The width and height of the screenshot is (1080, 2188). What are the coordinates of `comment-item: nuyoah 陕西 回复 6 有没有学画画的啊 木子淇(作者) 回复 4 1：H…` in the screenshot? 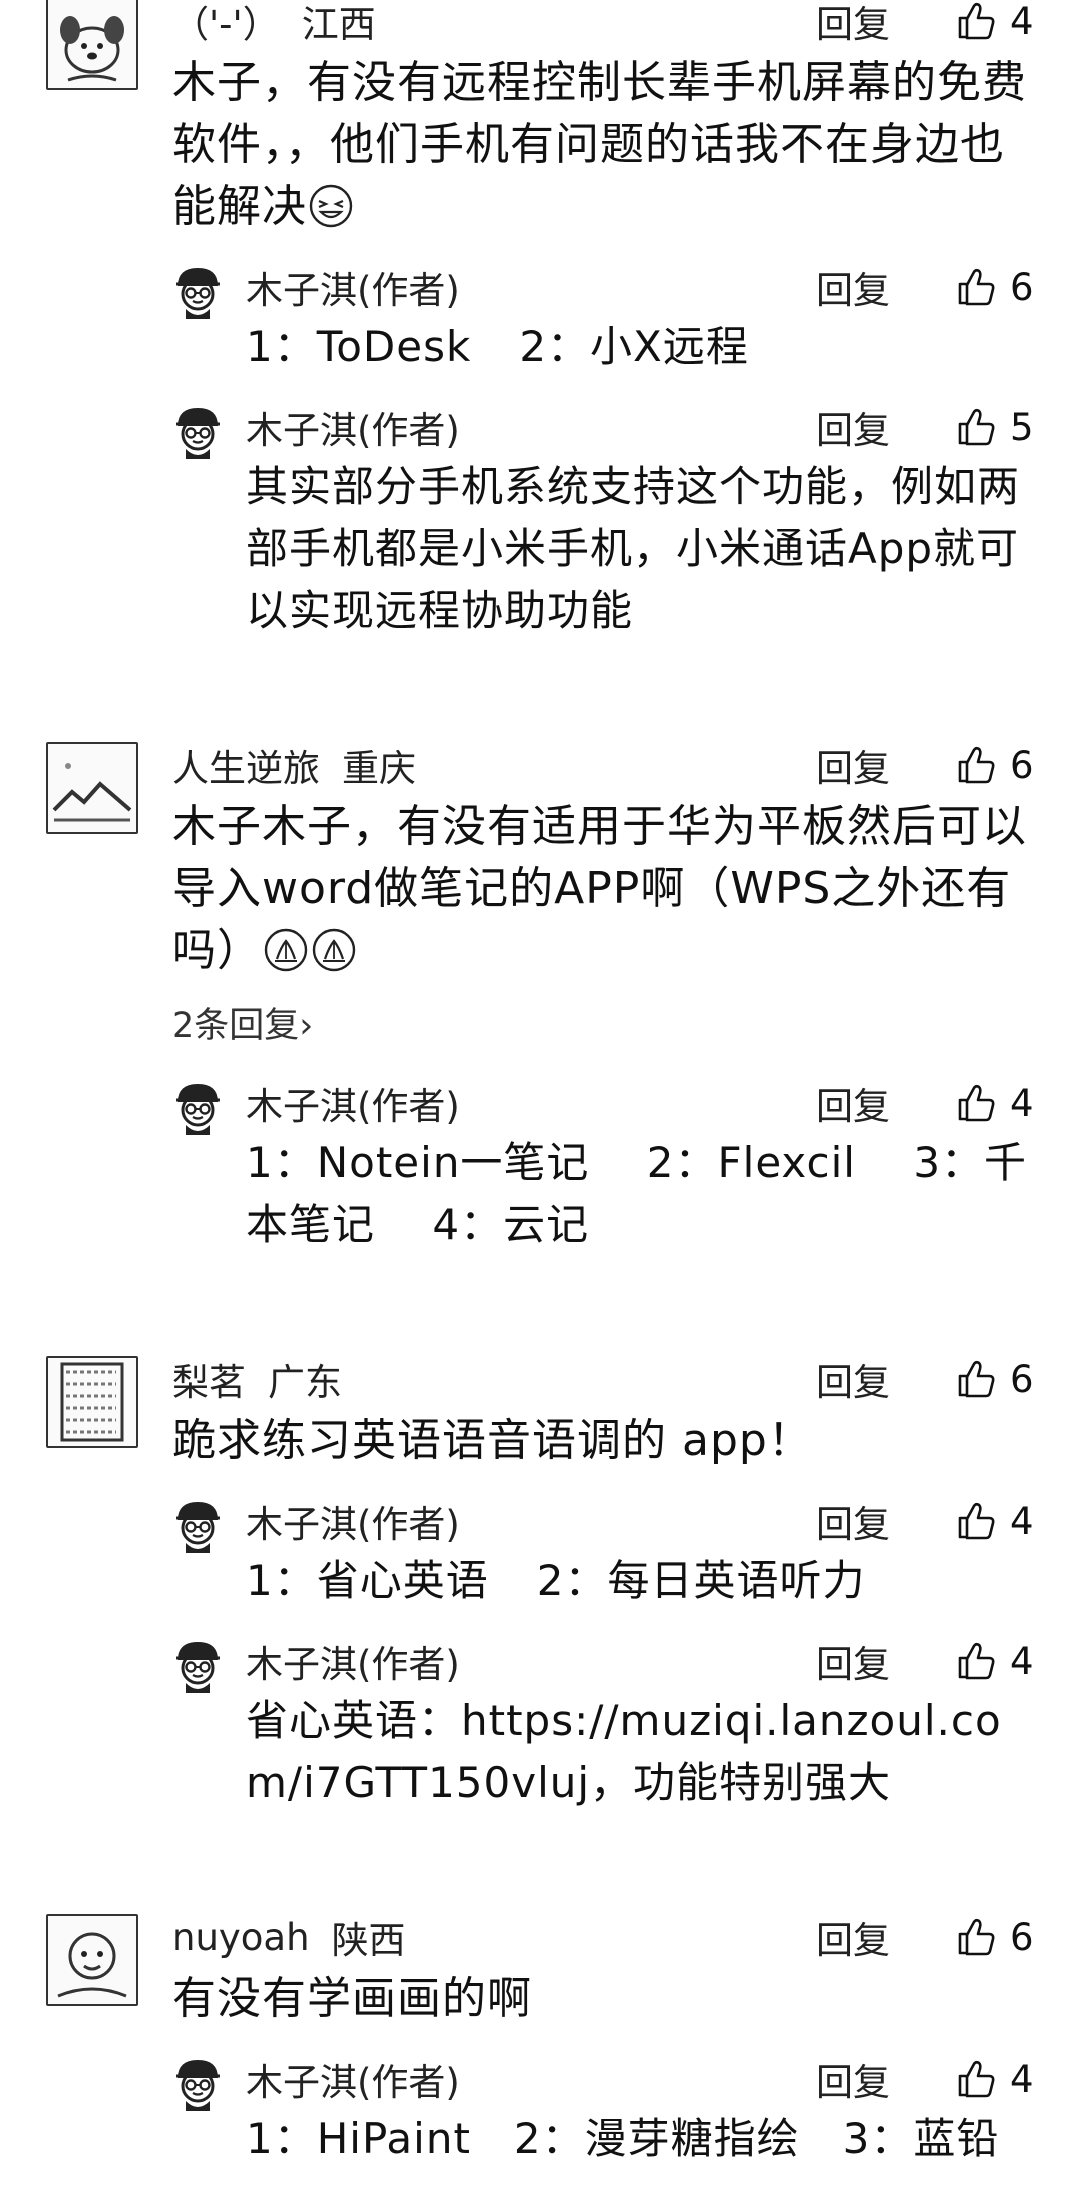 It's located at (540, 2038).